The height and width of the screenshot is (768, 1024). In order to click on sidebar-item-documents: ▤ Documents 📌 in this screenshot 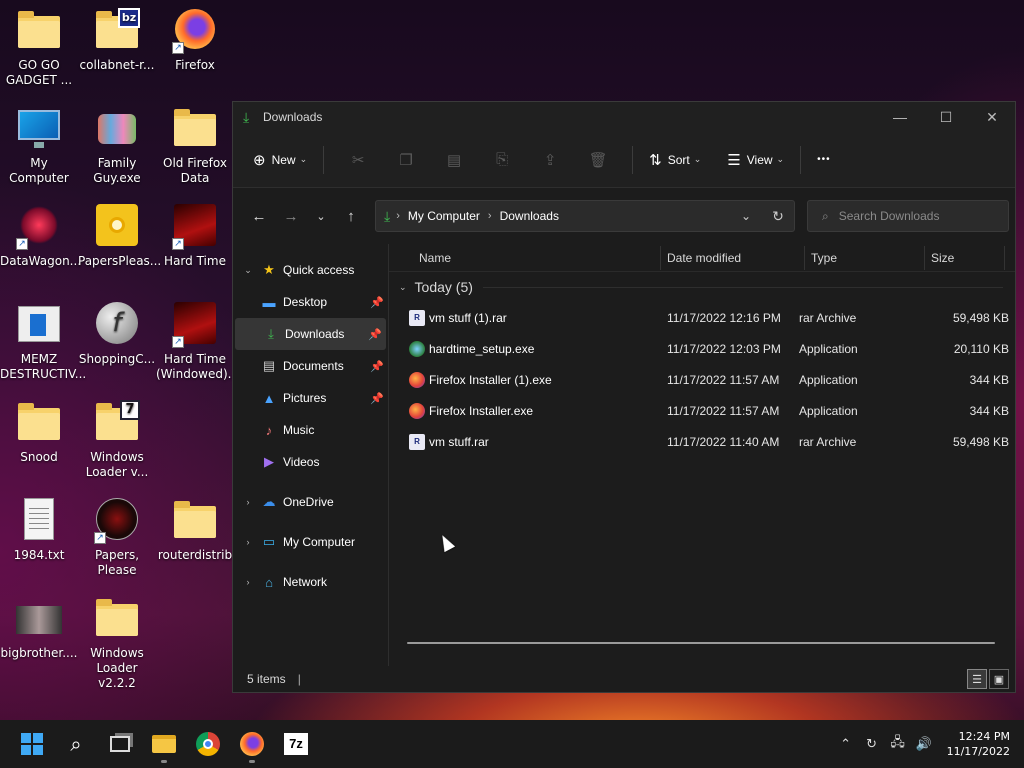, I will do `click(310, 366)`.